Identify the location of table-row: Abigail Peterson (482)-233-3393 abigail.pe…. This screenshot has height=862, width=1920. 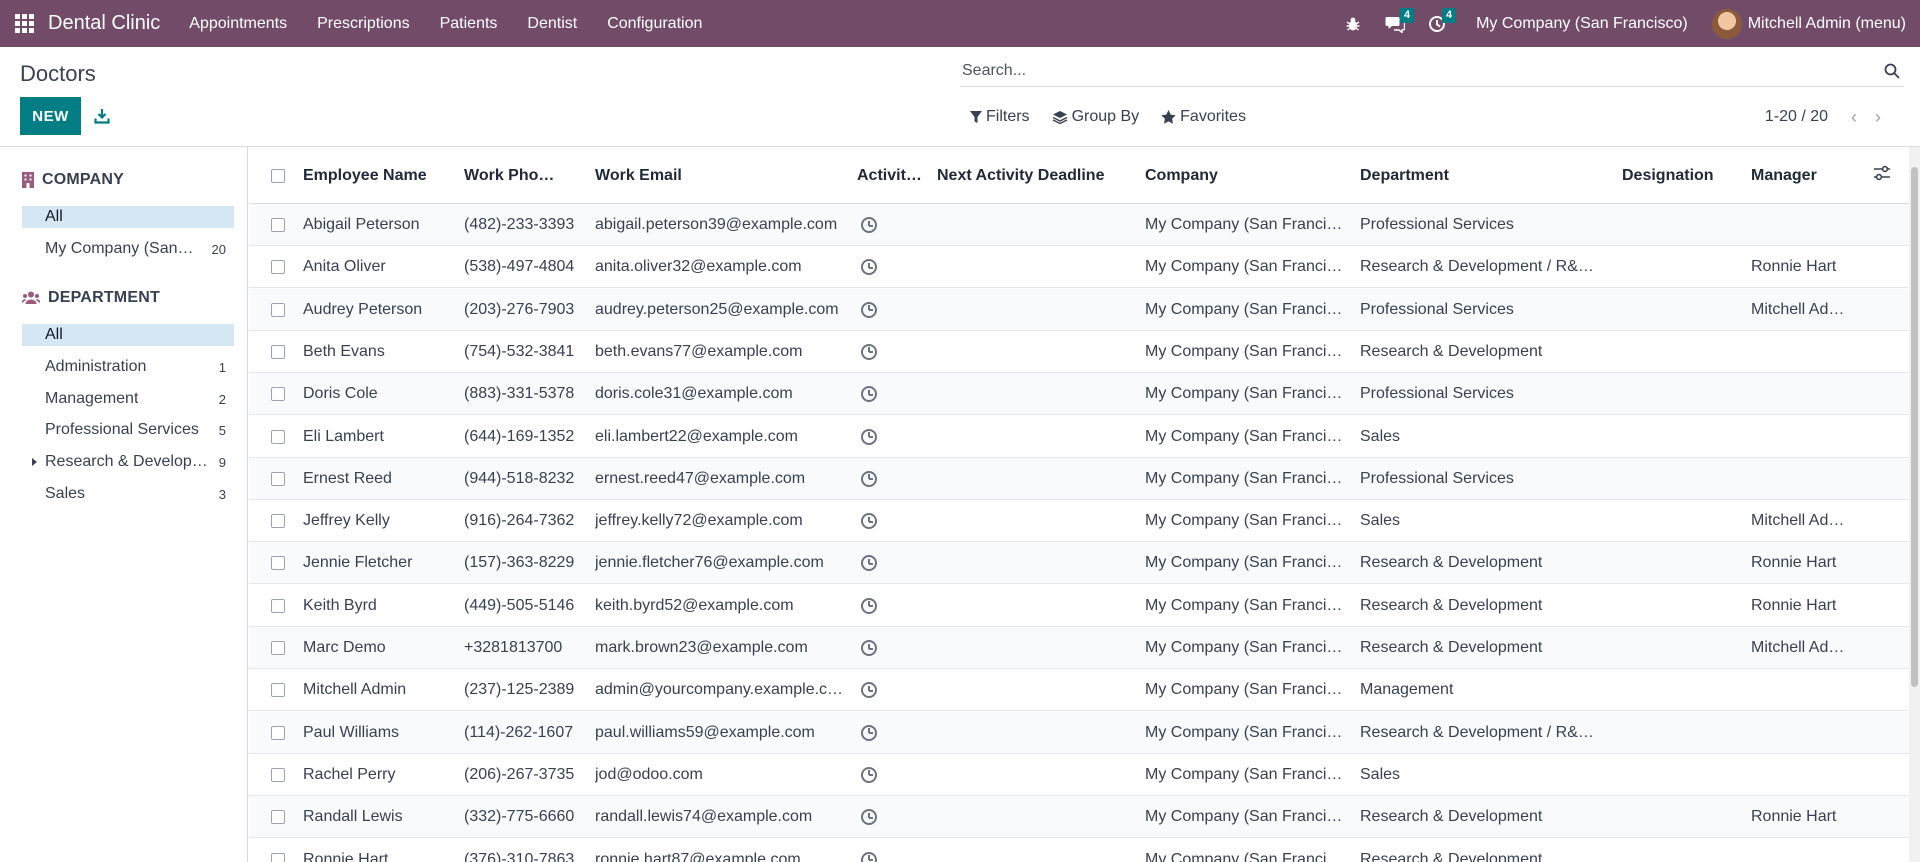
(1079, 225).